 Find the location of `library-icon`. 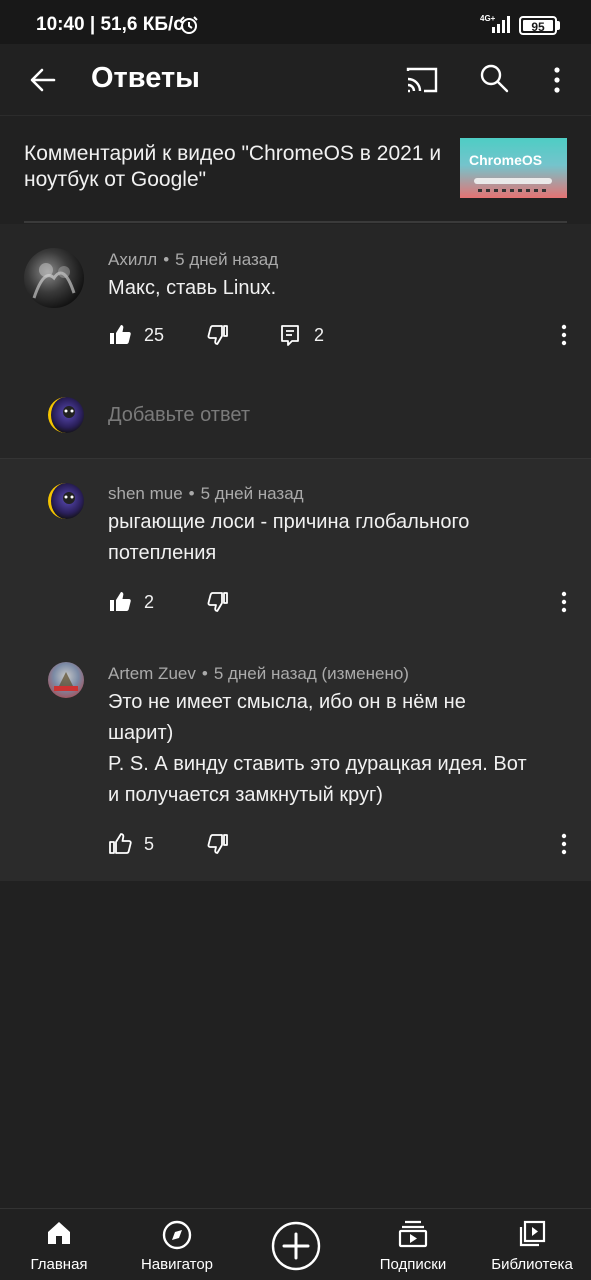

library-icon is located at coordinates (532, 1233).